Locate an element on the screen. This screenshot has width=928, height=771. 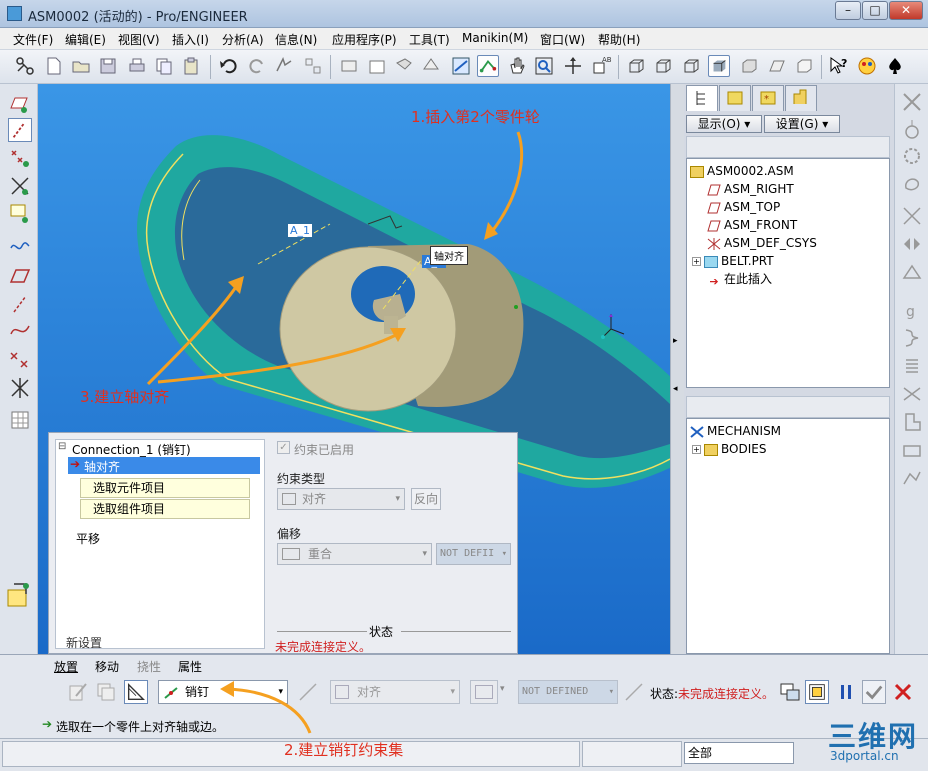
edit-icon is located at coordinates (78, 692).